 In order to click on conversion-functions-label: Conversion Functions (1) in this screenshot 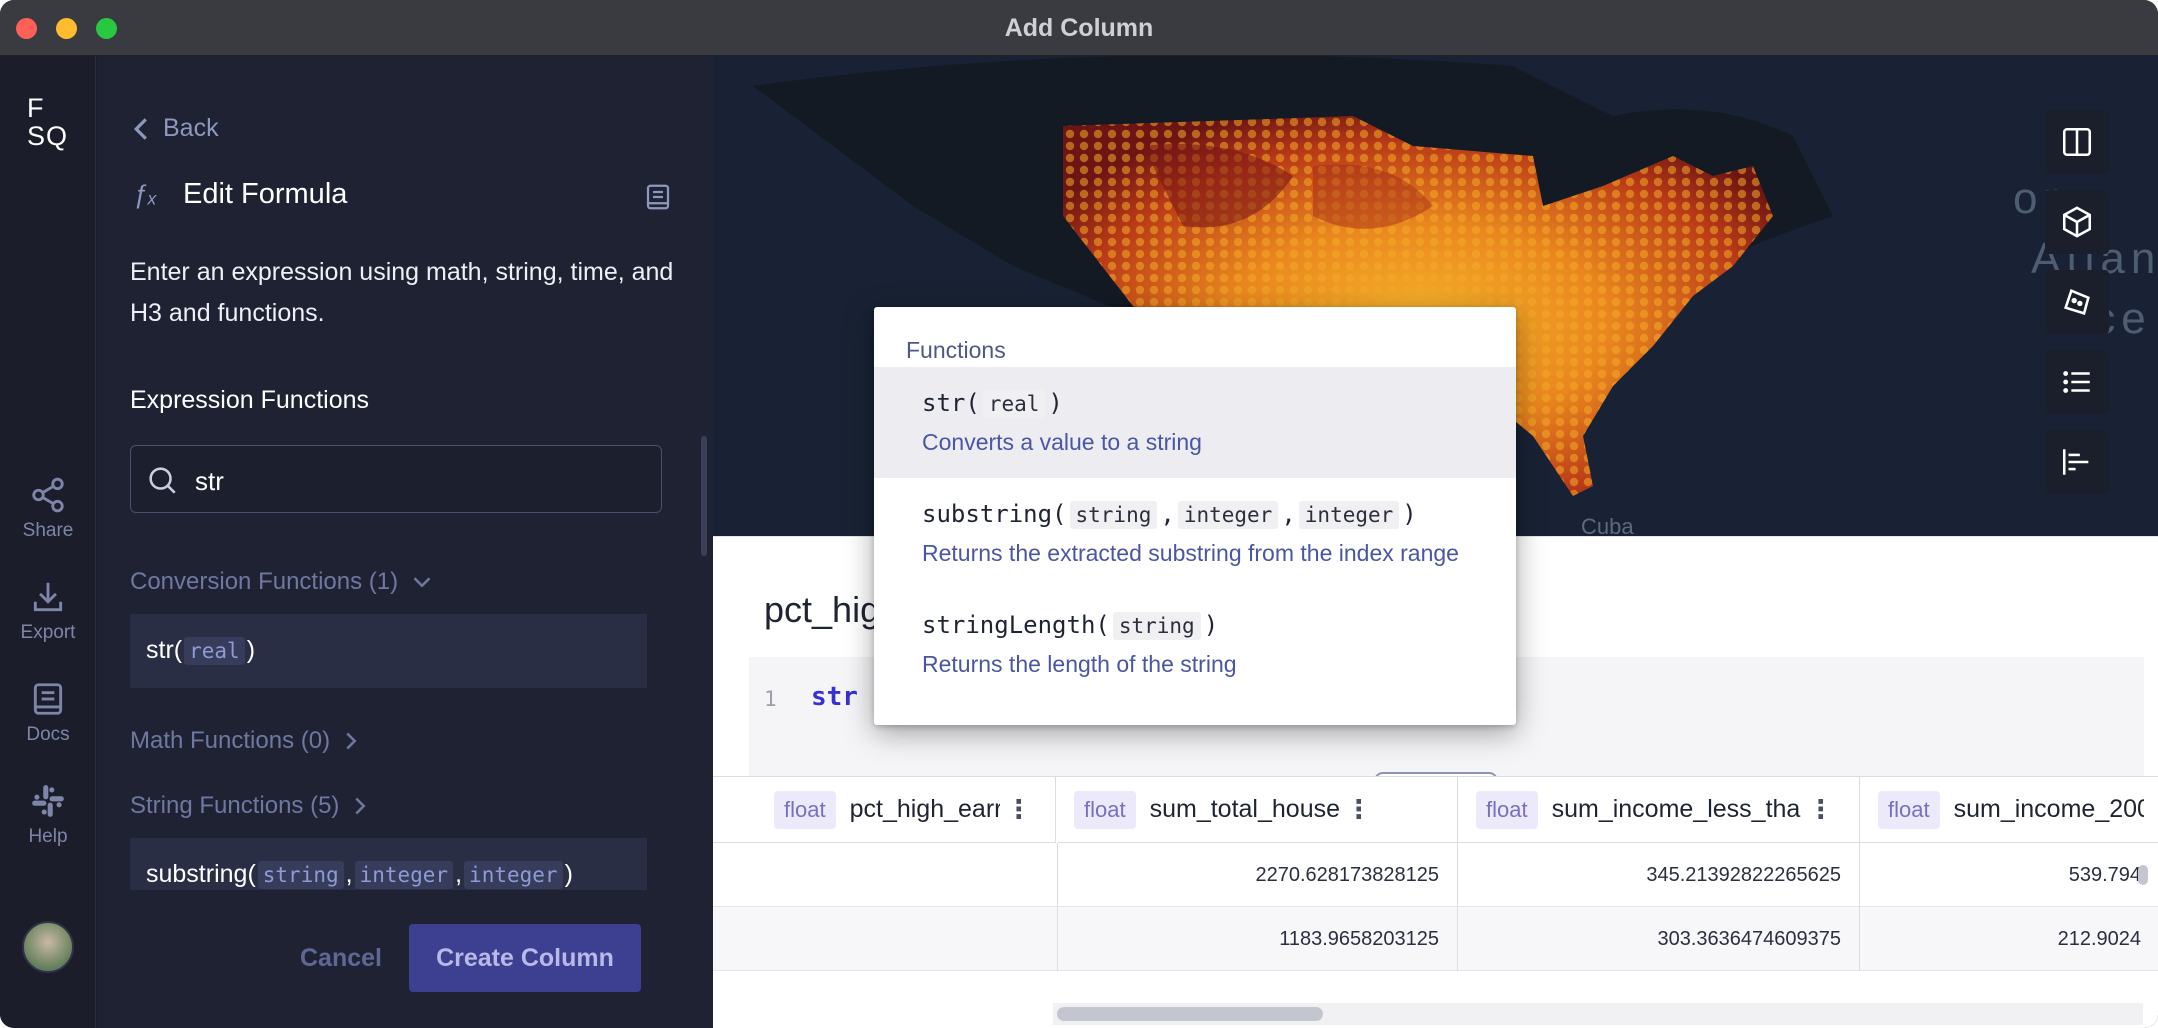, I will do `click(264, 581)`.